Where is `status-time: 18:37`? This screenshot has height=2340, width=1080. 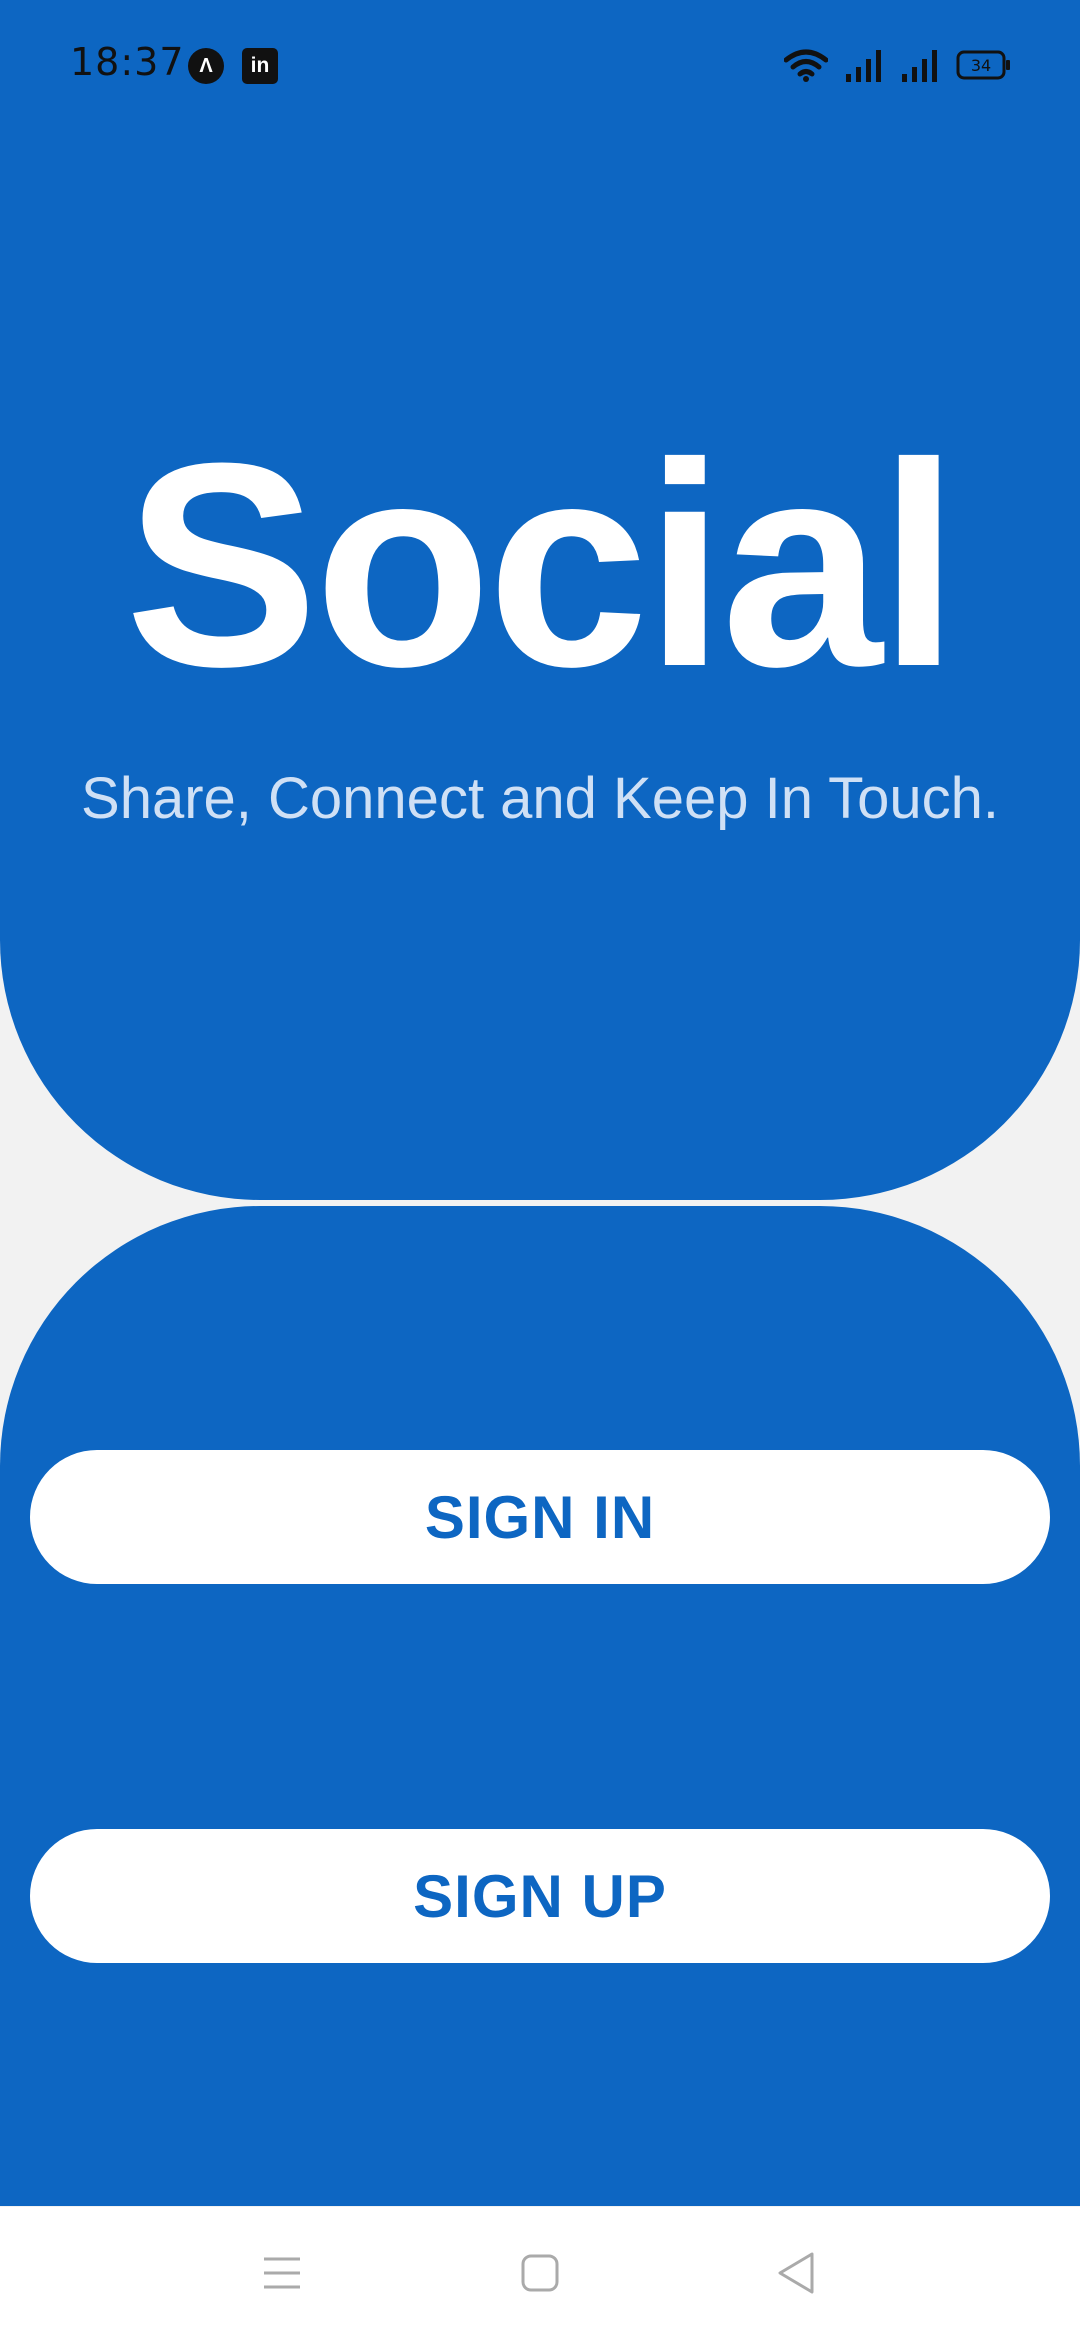 status-time: 18:37 is located at coordinates (127, 62).